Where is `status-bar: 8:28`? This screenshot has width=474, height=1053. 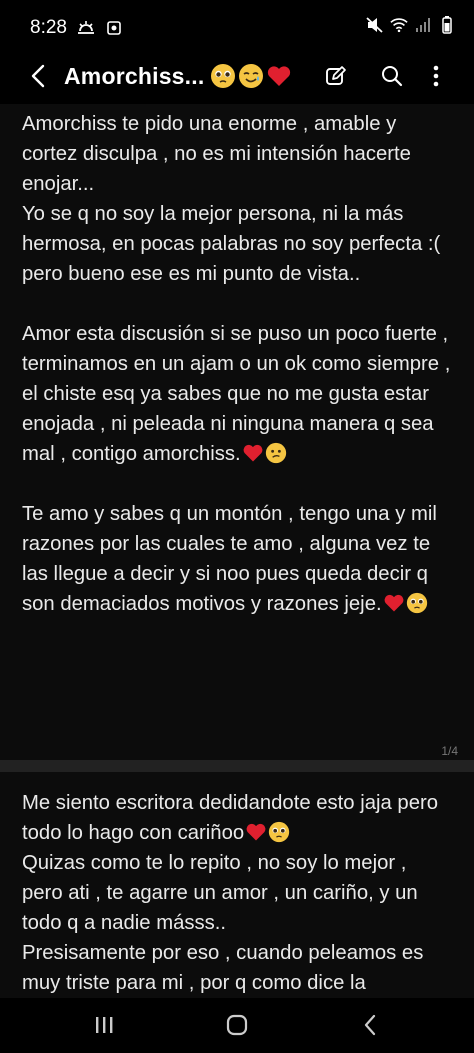 status-bar: 8:28 is located at coordinates (237, 27).